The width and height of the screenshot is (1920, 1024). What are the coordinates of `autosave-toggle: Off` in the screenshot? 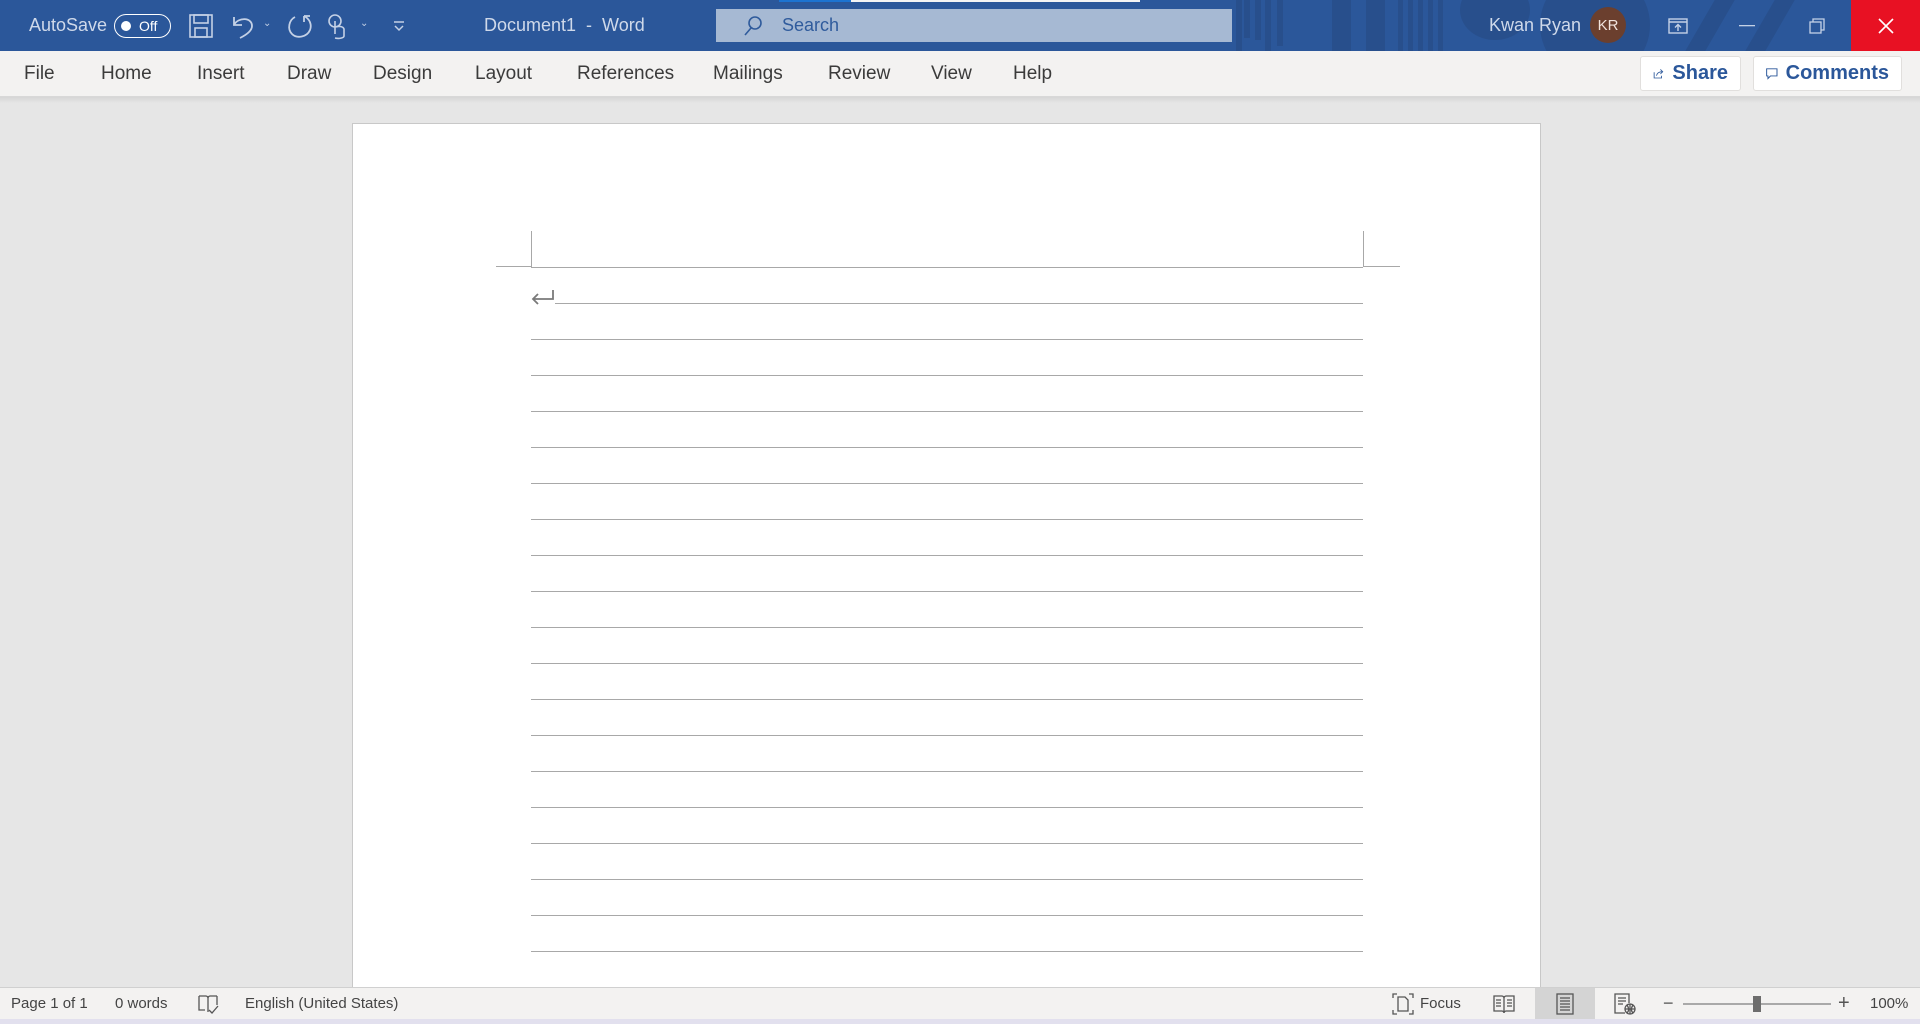 It's located at (142, 25).